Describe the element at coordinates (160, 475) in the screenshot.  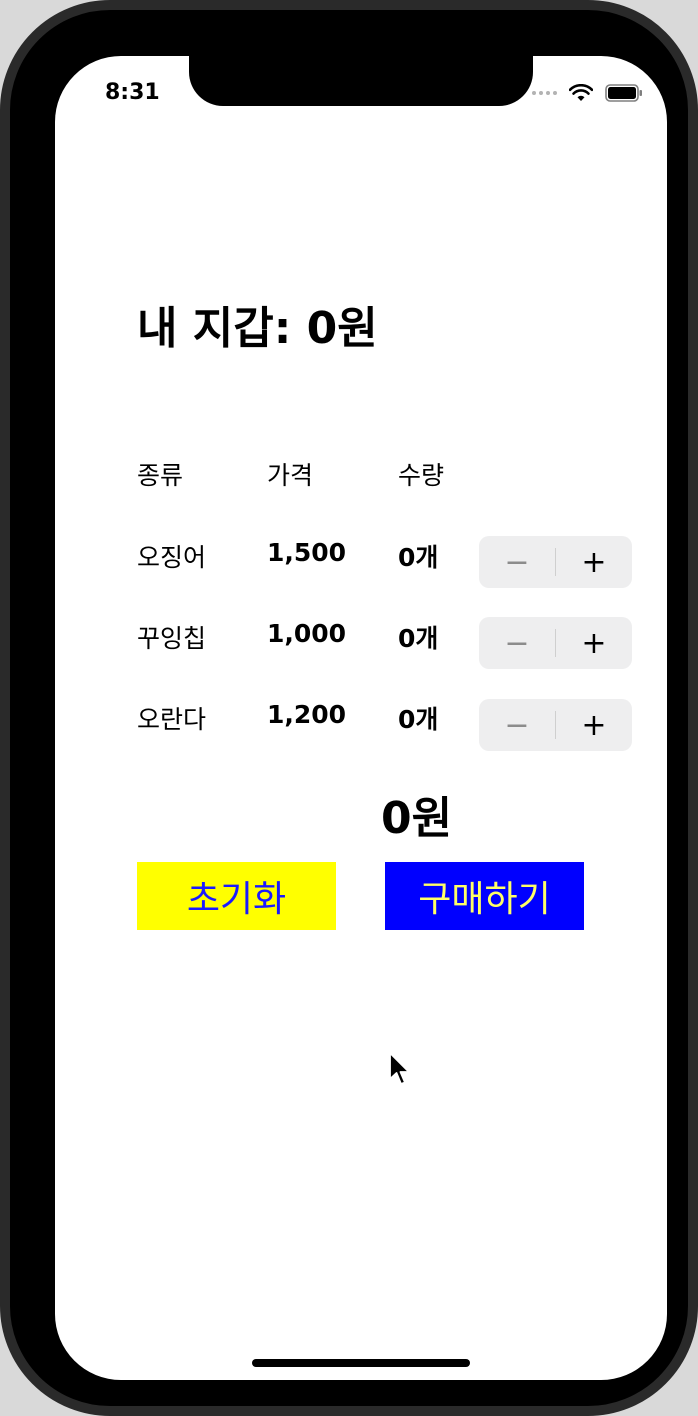
I see `header-type: 종류` at that location.